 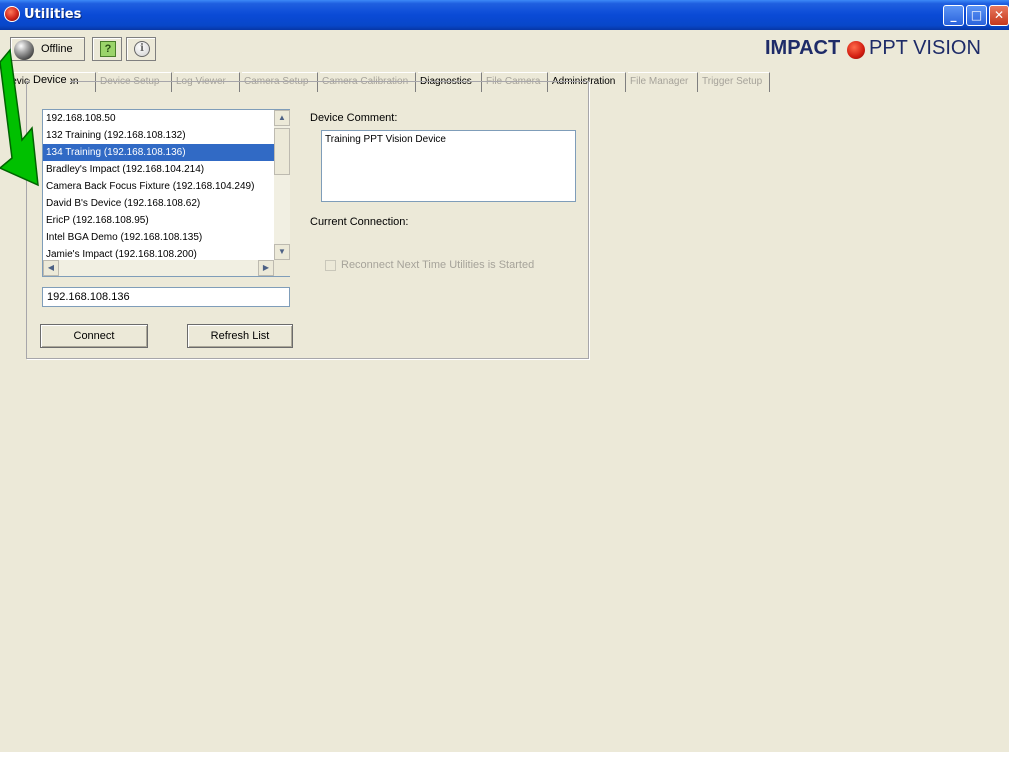 I want to click on device-list-item: 192.168.108.50, so click(x=158, y=118).